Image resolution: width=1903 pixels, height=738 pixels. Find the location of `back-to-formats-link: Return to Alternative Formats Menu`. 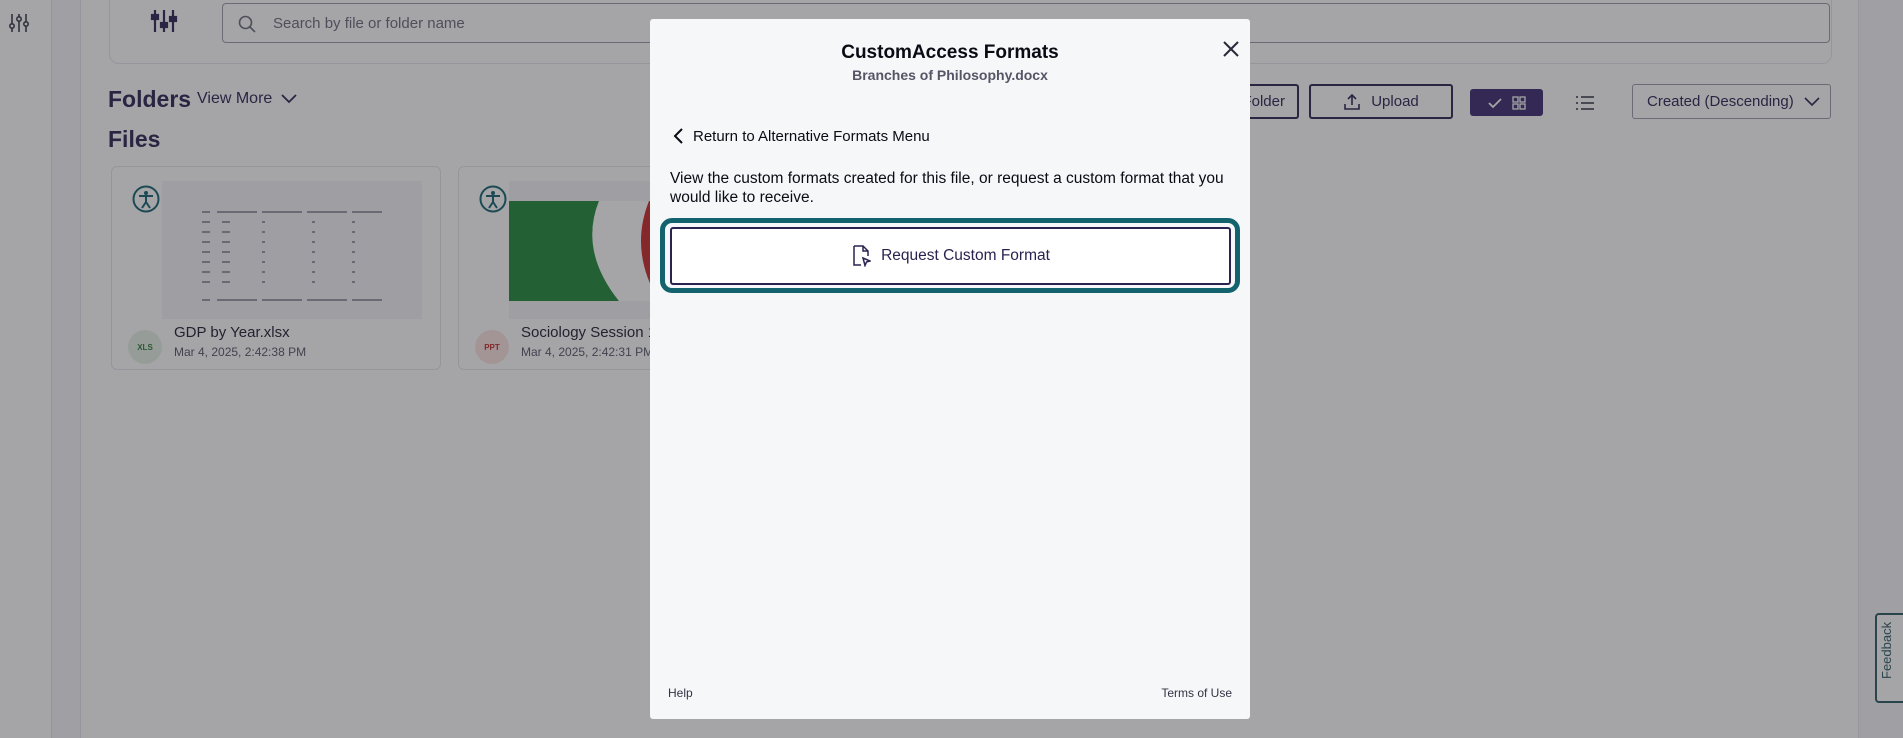

back-to-formats-link: Return to Alternative Formats Menu is located at coordinates (801, 136).